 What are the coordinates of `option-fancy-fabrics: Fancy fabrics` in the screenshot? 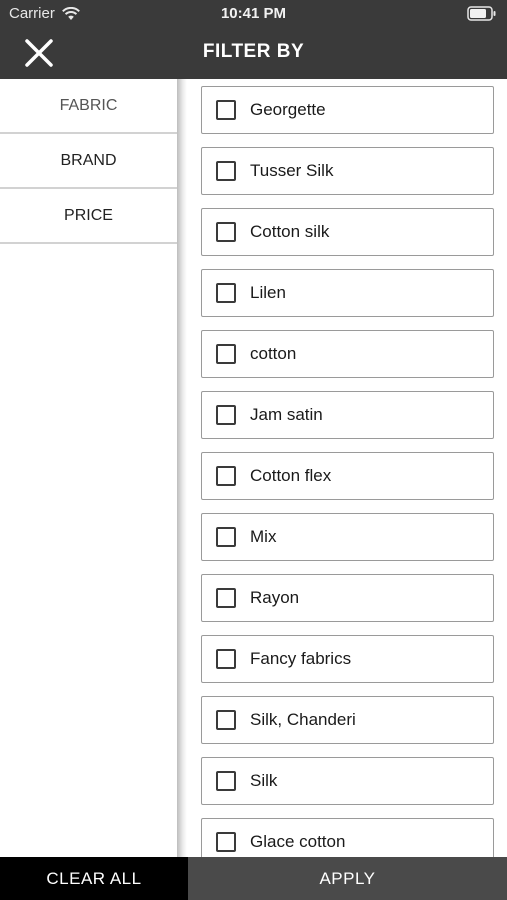 It's located at (347, 659).